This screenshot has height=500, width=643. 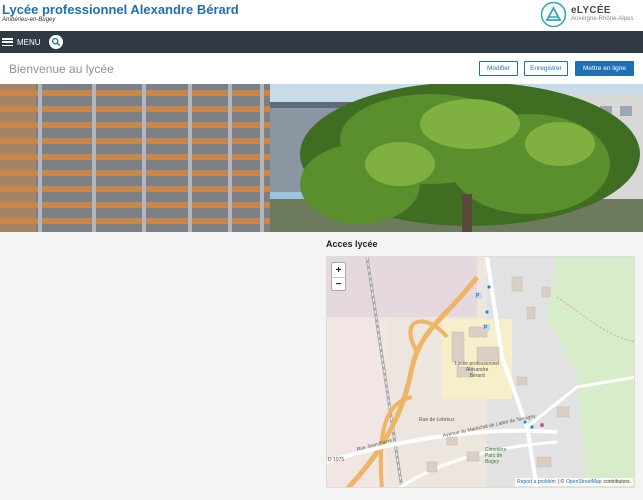 I want to click on hamburger-icon, so click(x=7, y=42).